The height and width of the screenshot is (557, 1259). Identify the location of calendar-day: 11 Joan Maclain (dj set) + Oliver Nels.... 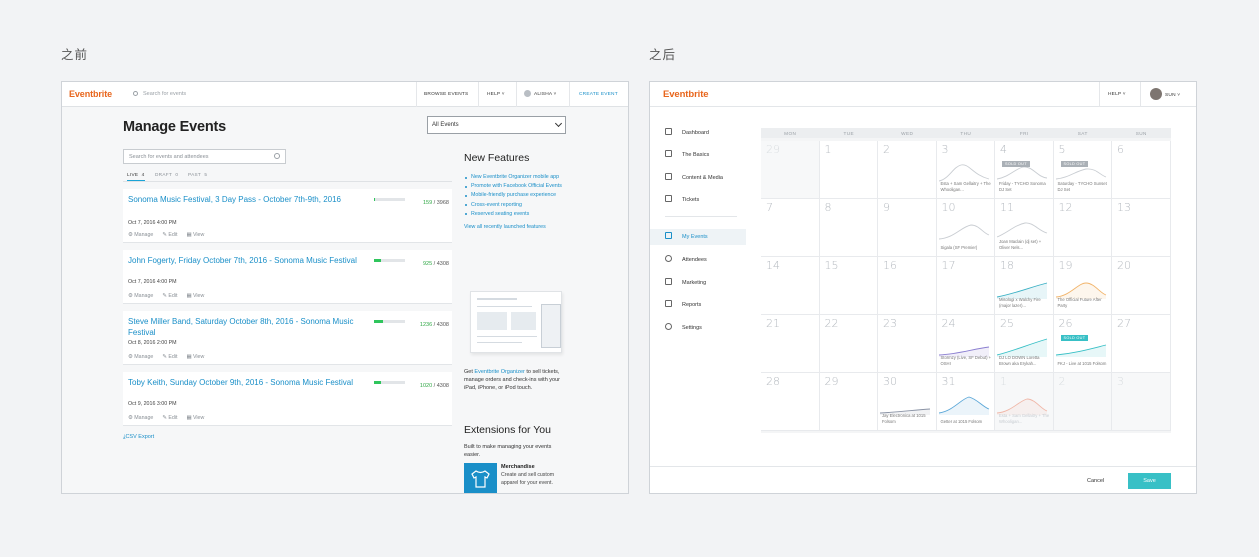
(1024, 228).